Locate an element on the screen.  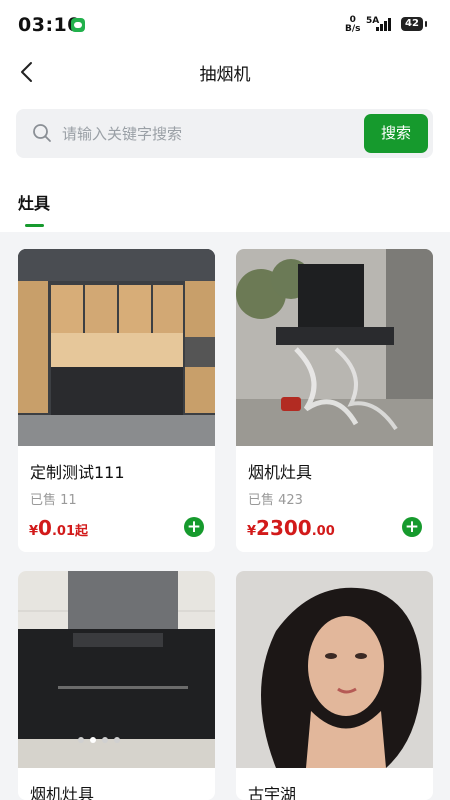
product-card: 烟机灶具 is located at coordinates (116, 685).